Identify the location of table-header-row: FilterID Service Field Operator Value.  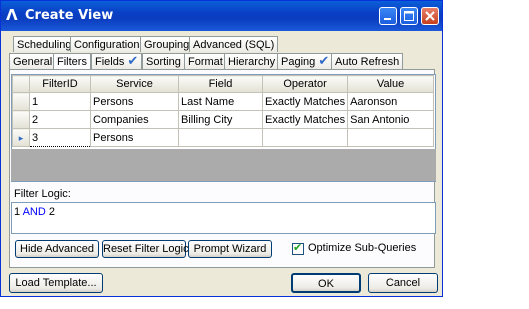
(223, 84).